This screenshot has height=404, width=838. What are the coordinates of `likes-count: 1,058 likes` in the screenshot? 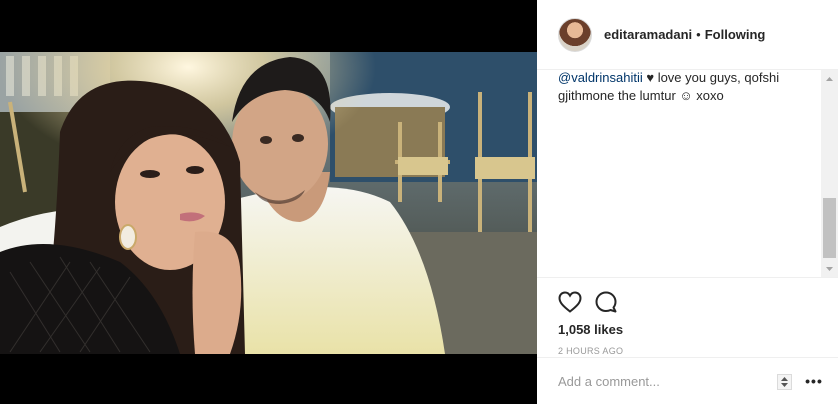 It's located at (698, 329).